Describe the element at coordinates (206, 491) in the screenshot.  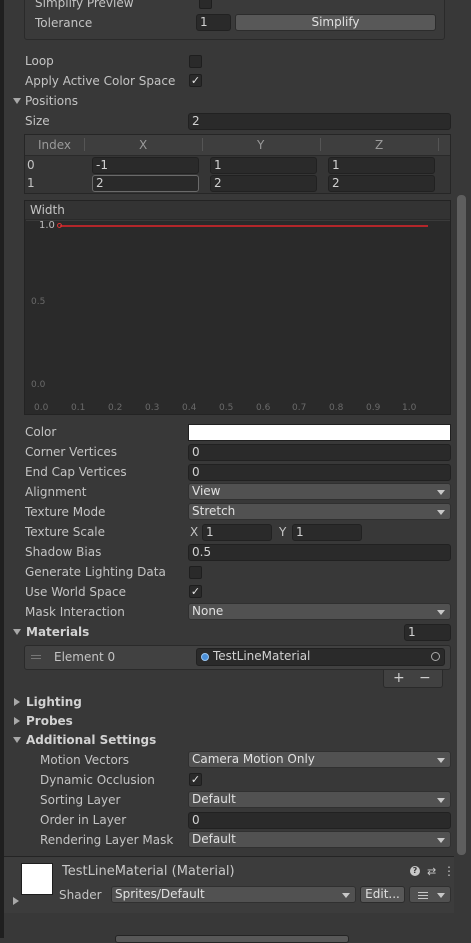
I see `alignment-value: View` at that location.